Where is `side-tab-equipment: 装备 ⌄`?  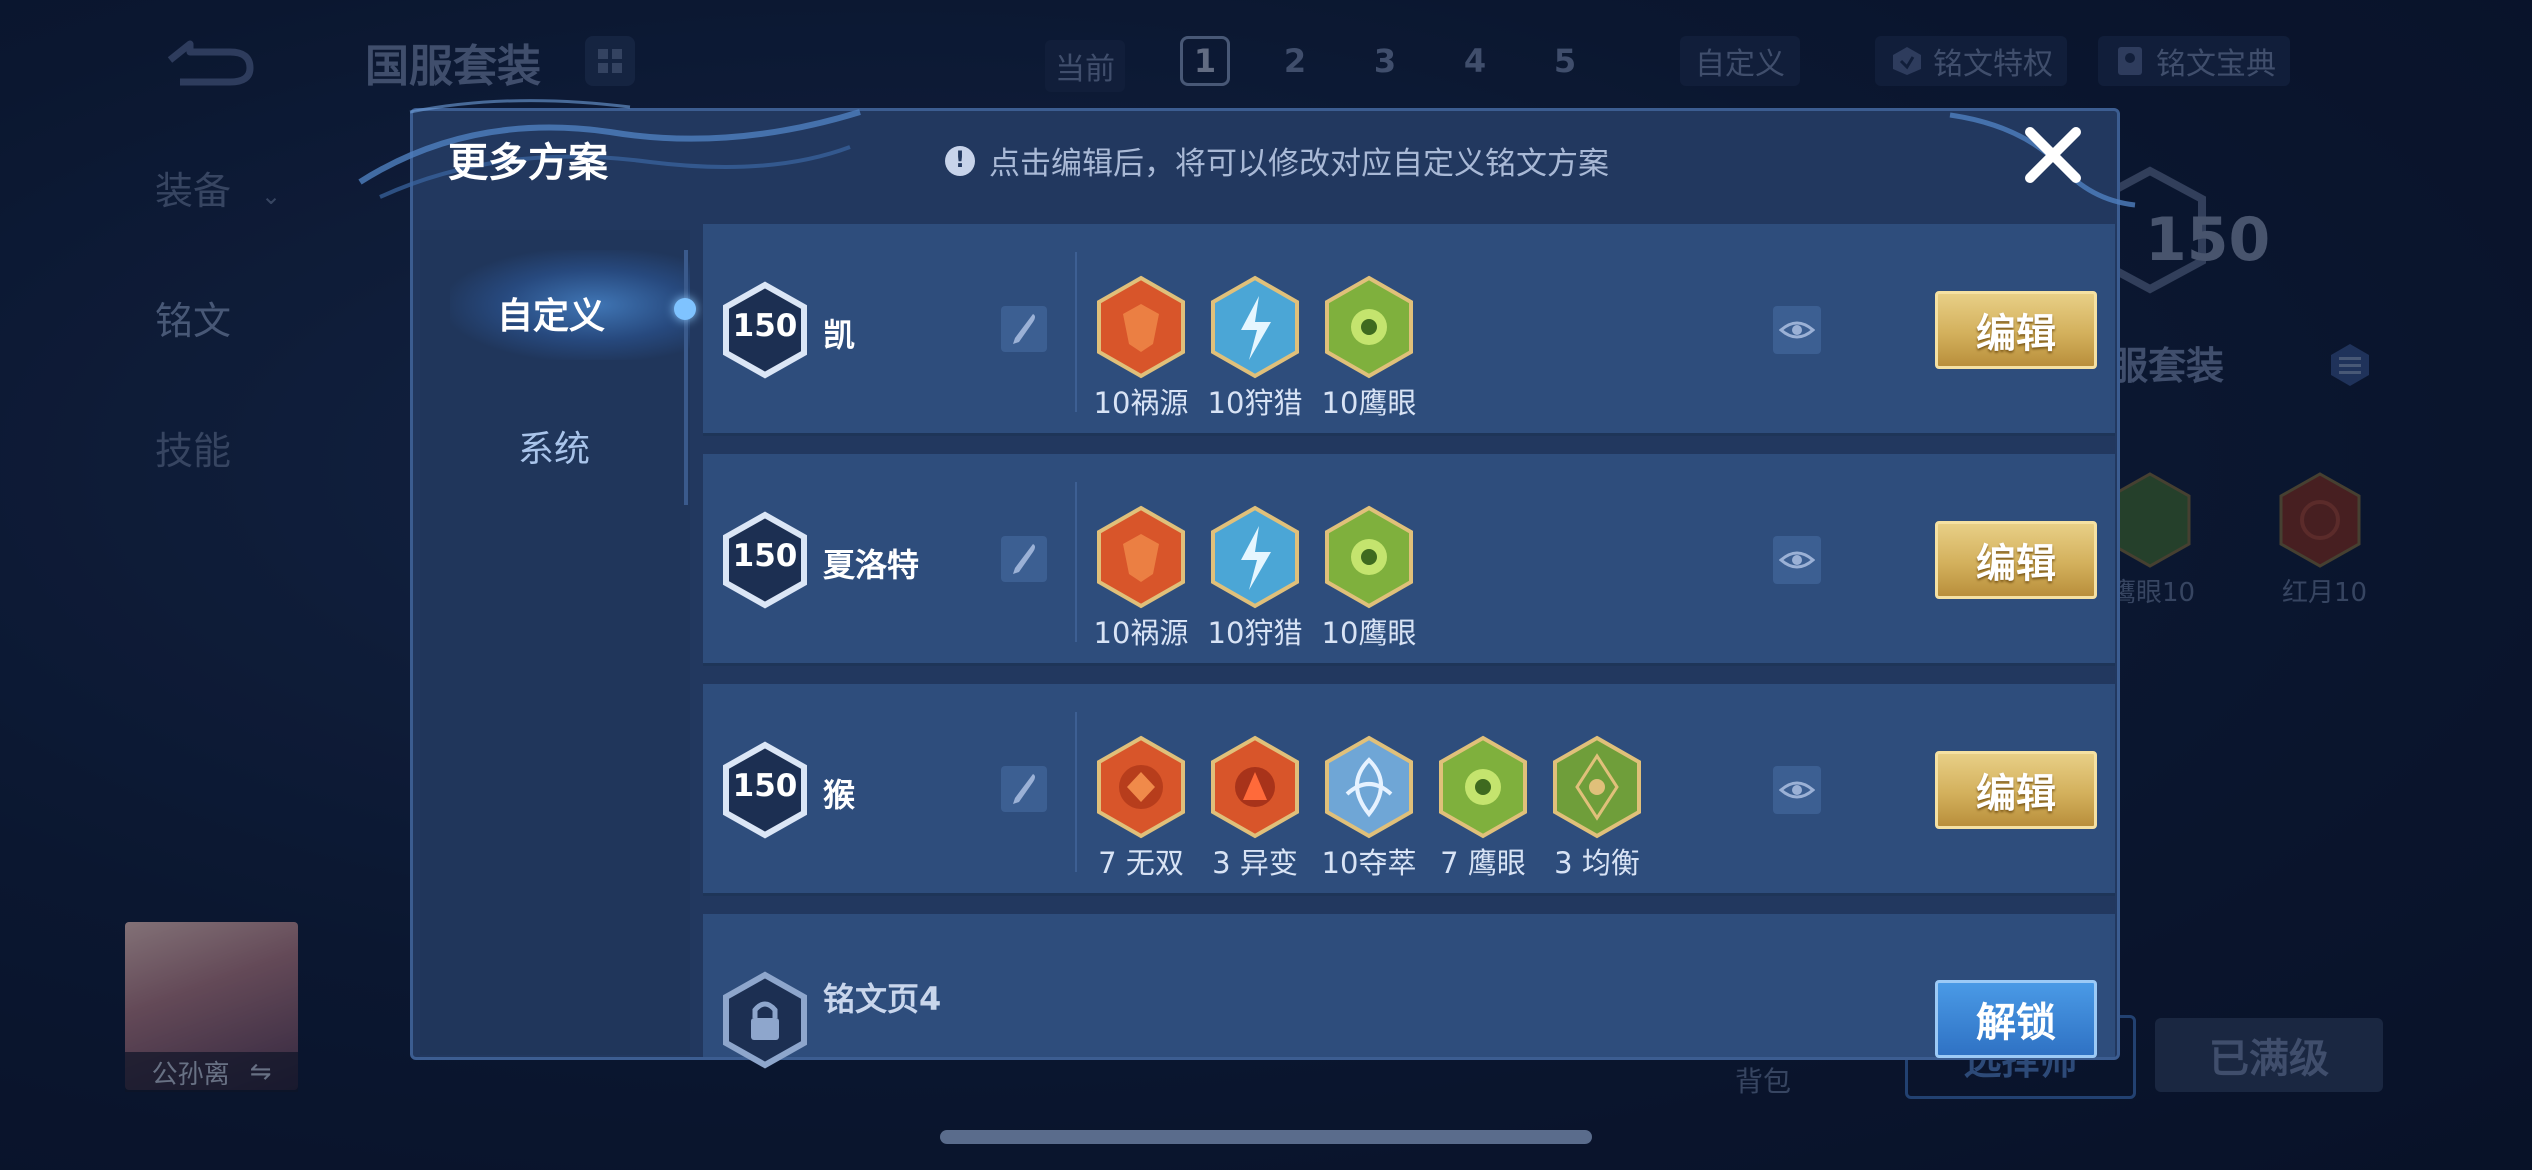
side-tab-equipment: 装备 ⌄ is located at coordinates (218, 187).